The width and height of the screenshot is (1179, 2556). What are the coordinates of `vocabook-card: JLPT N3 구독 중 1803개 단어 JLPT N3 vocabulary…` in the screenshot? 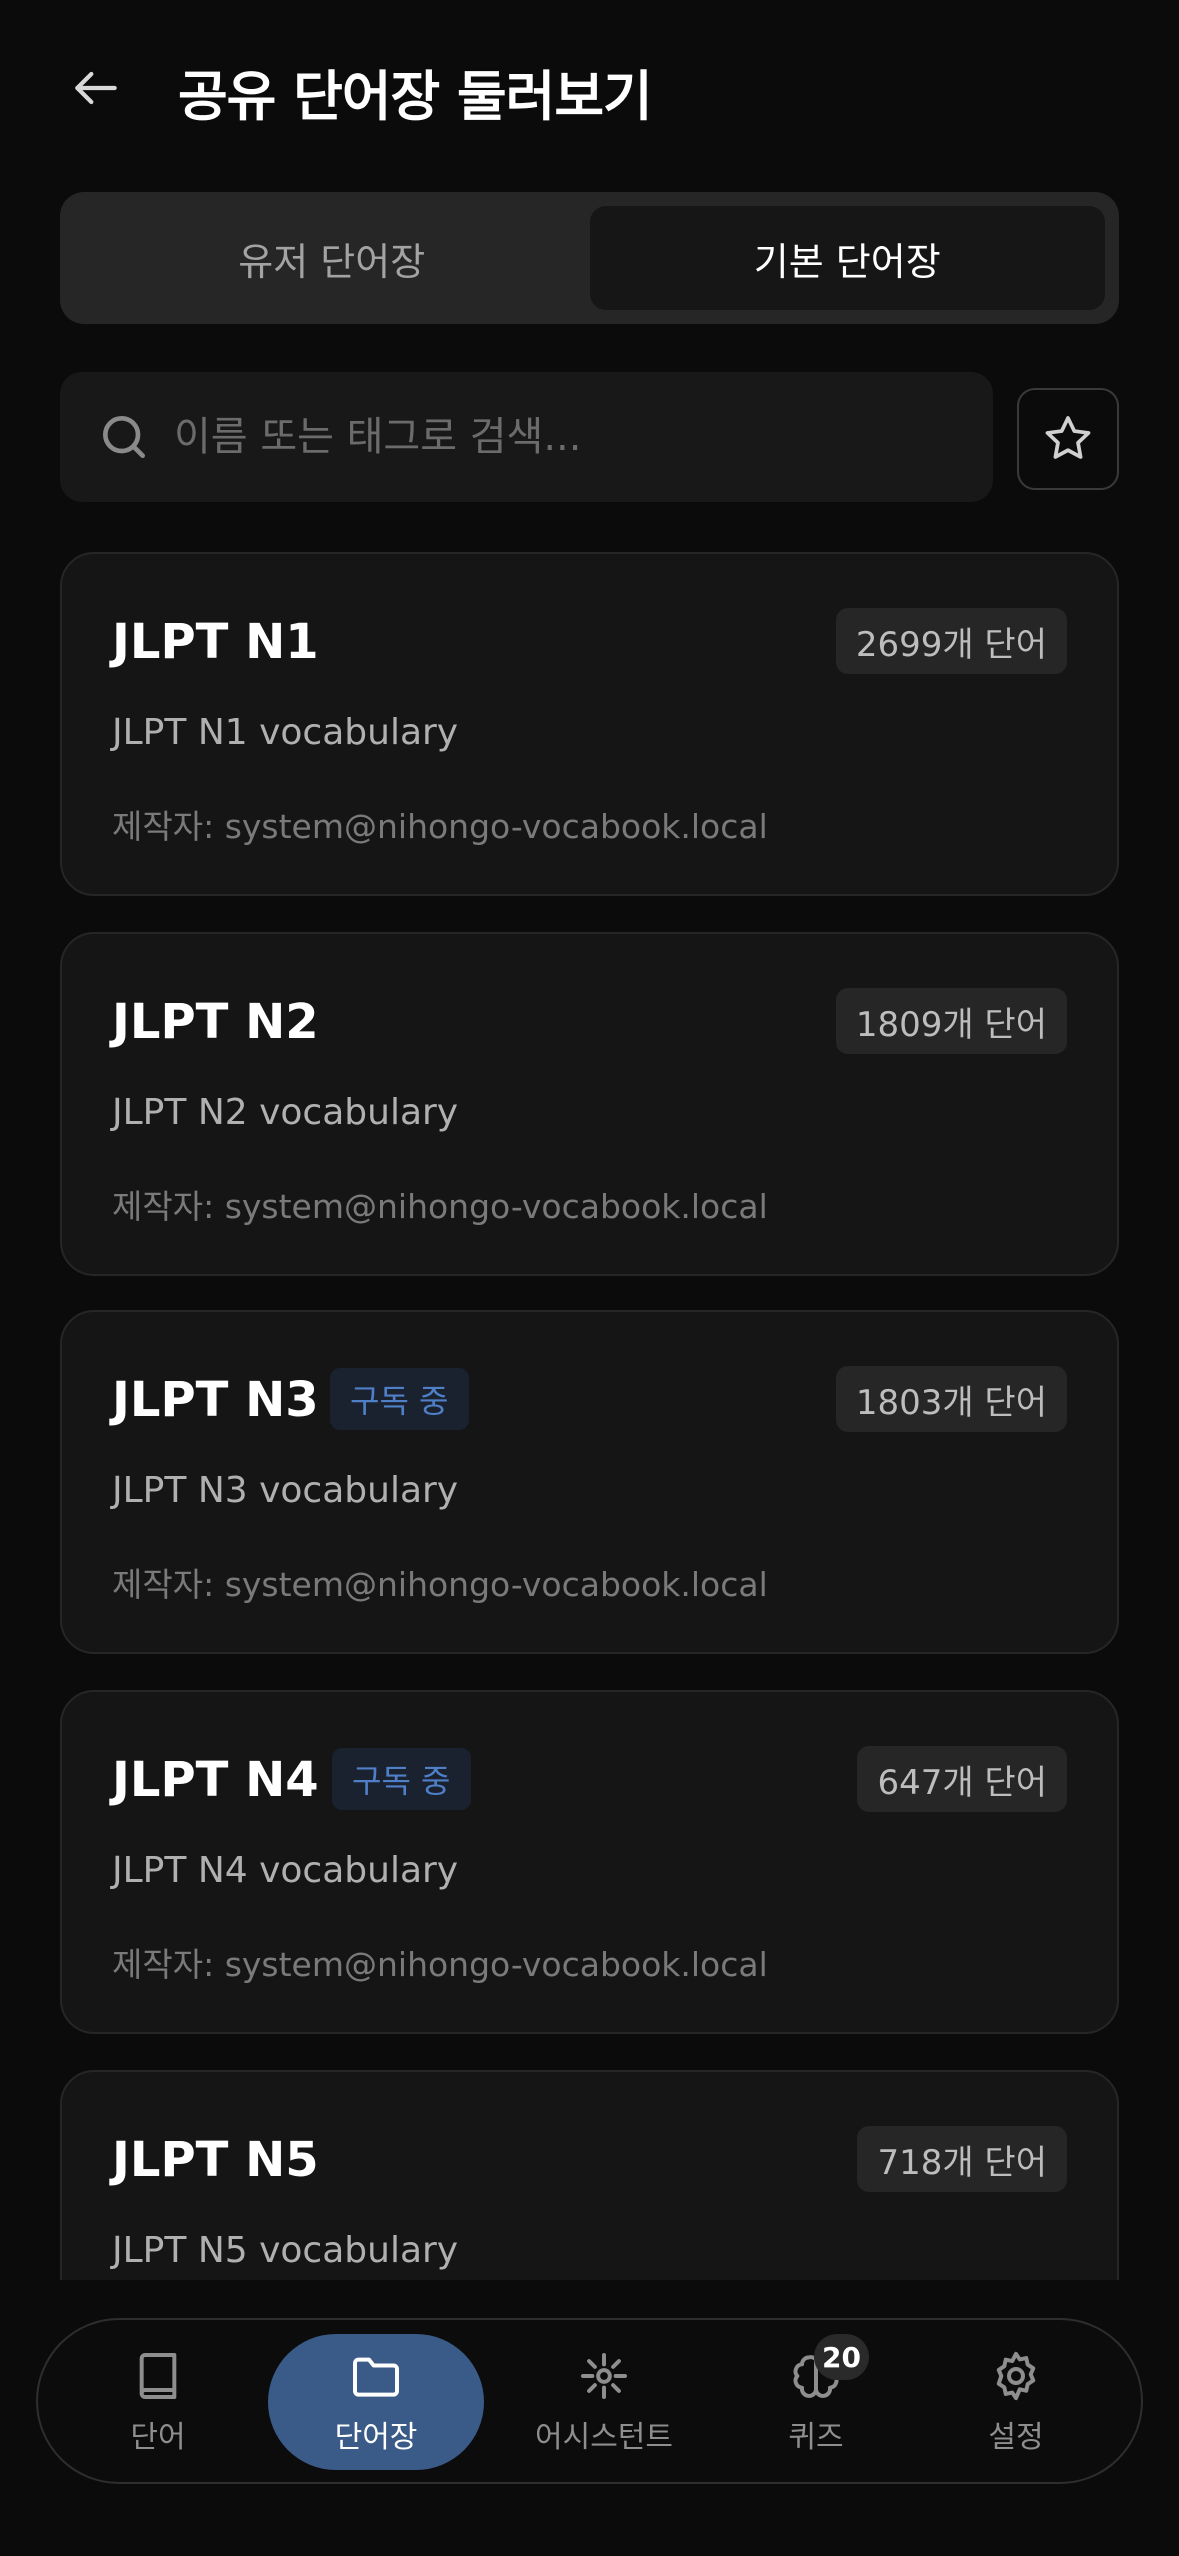 It's located at (589, 1482).